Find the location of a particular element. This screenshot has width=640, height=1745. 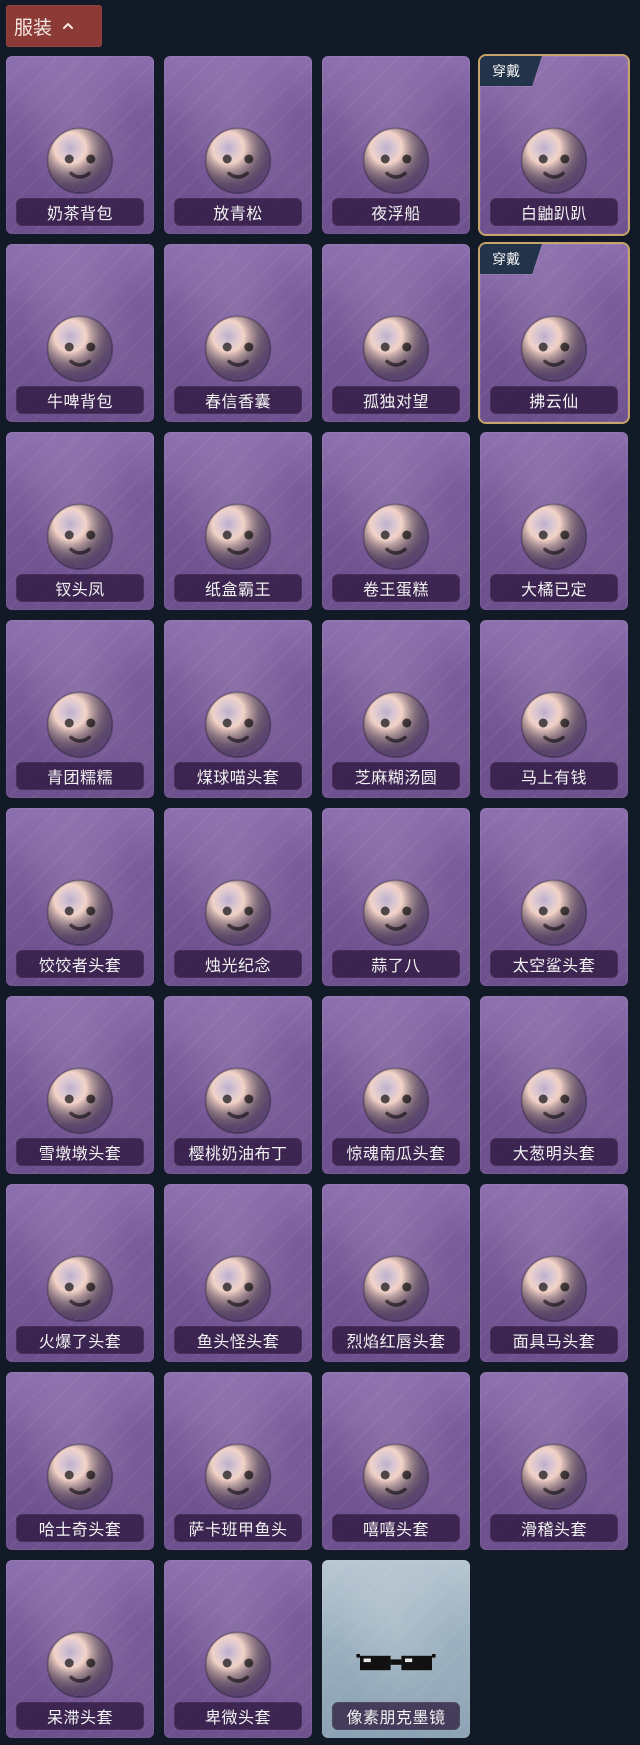

item-label: 火爆了头套 is located at coordinates (80, 1340).